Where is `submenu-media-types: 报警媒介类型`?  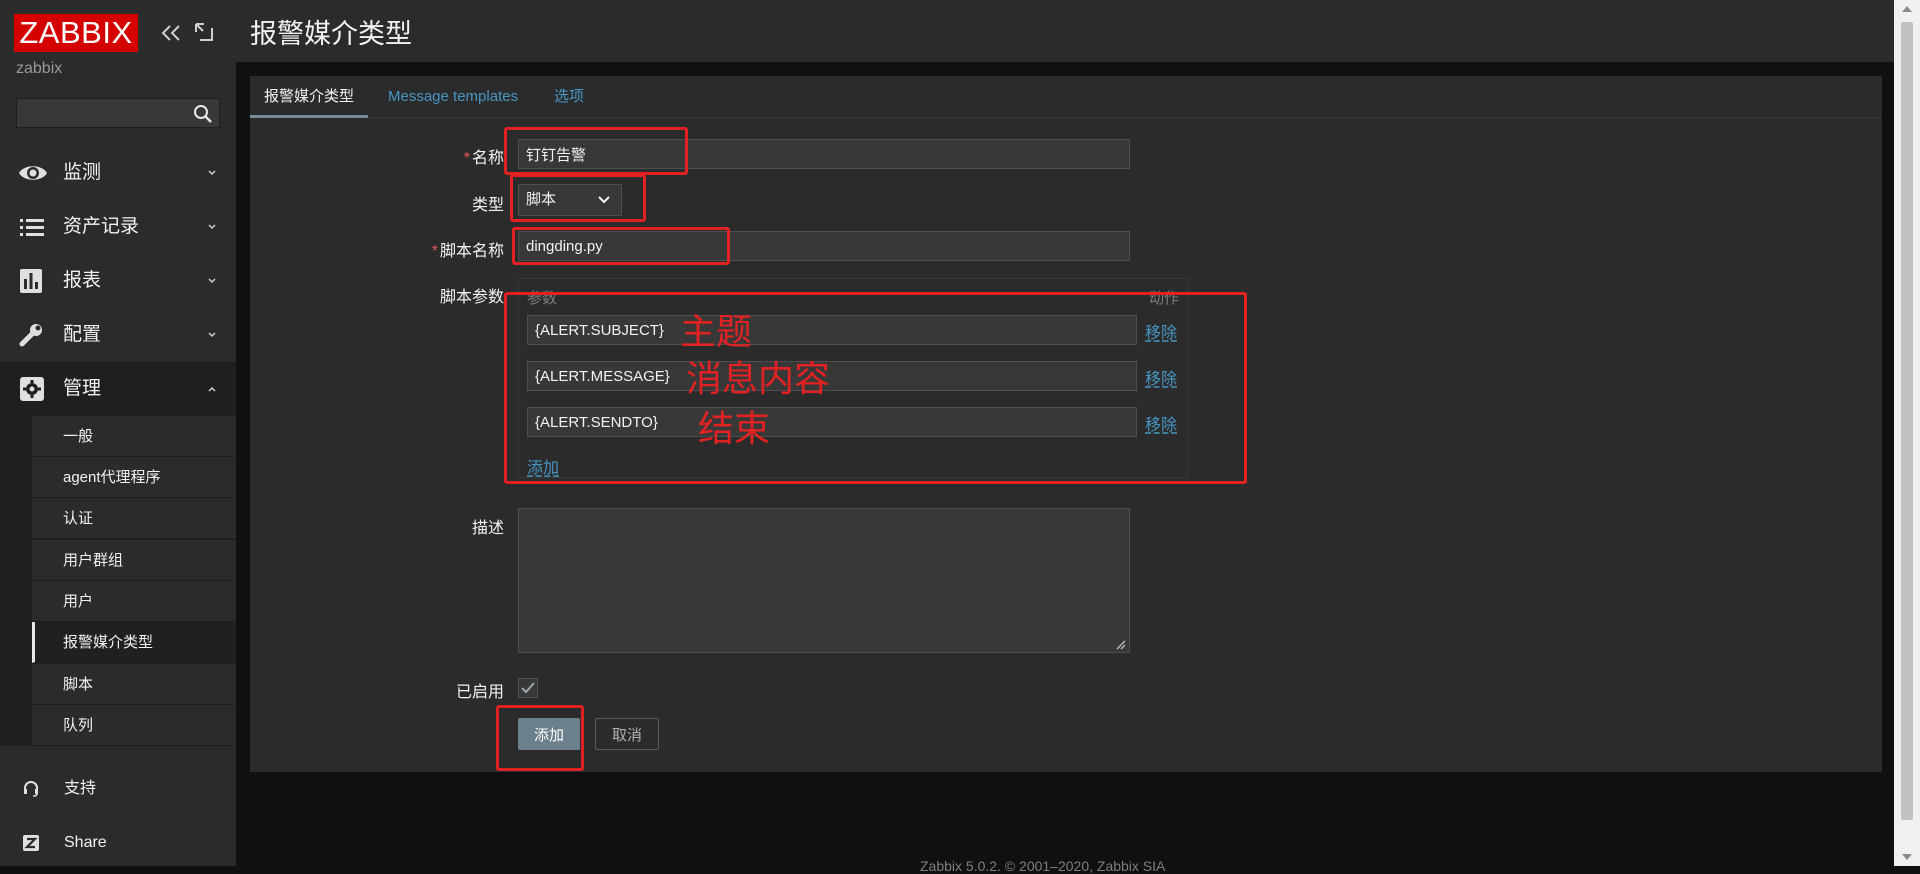 submenu-media-types: 报警媒介类型 is located at coordinates (134, 642).